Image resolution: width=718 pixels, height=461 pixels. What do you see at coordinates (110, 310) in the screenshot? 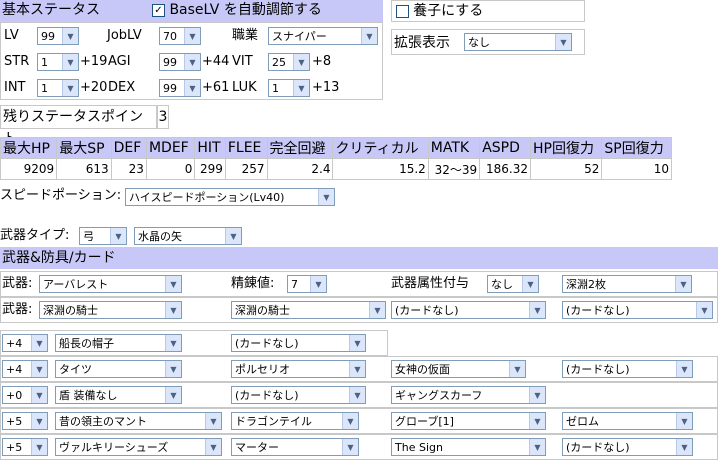
I see `weapon2-select: 深淵の騎士 ▼` at bounding box center [110, 310].